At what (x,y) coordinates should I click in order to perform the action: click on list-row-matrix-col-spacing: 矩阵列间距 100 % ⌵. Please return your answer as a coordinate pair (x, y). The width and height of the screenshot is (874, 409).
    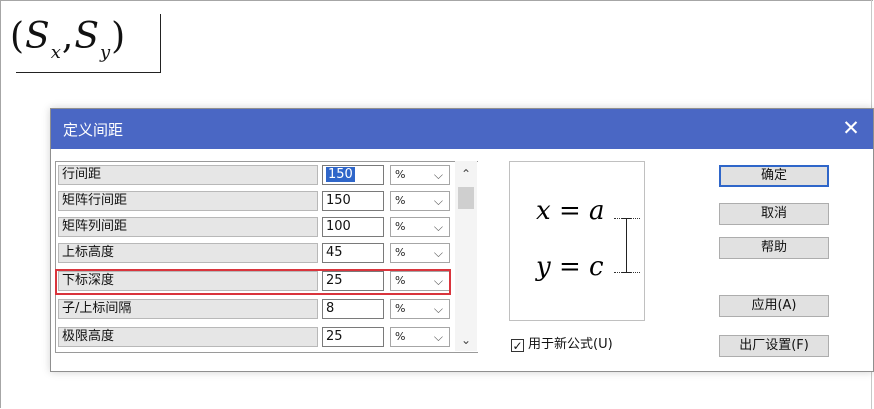
    Looking at the image, I should click on (267, 228).